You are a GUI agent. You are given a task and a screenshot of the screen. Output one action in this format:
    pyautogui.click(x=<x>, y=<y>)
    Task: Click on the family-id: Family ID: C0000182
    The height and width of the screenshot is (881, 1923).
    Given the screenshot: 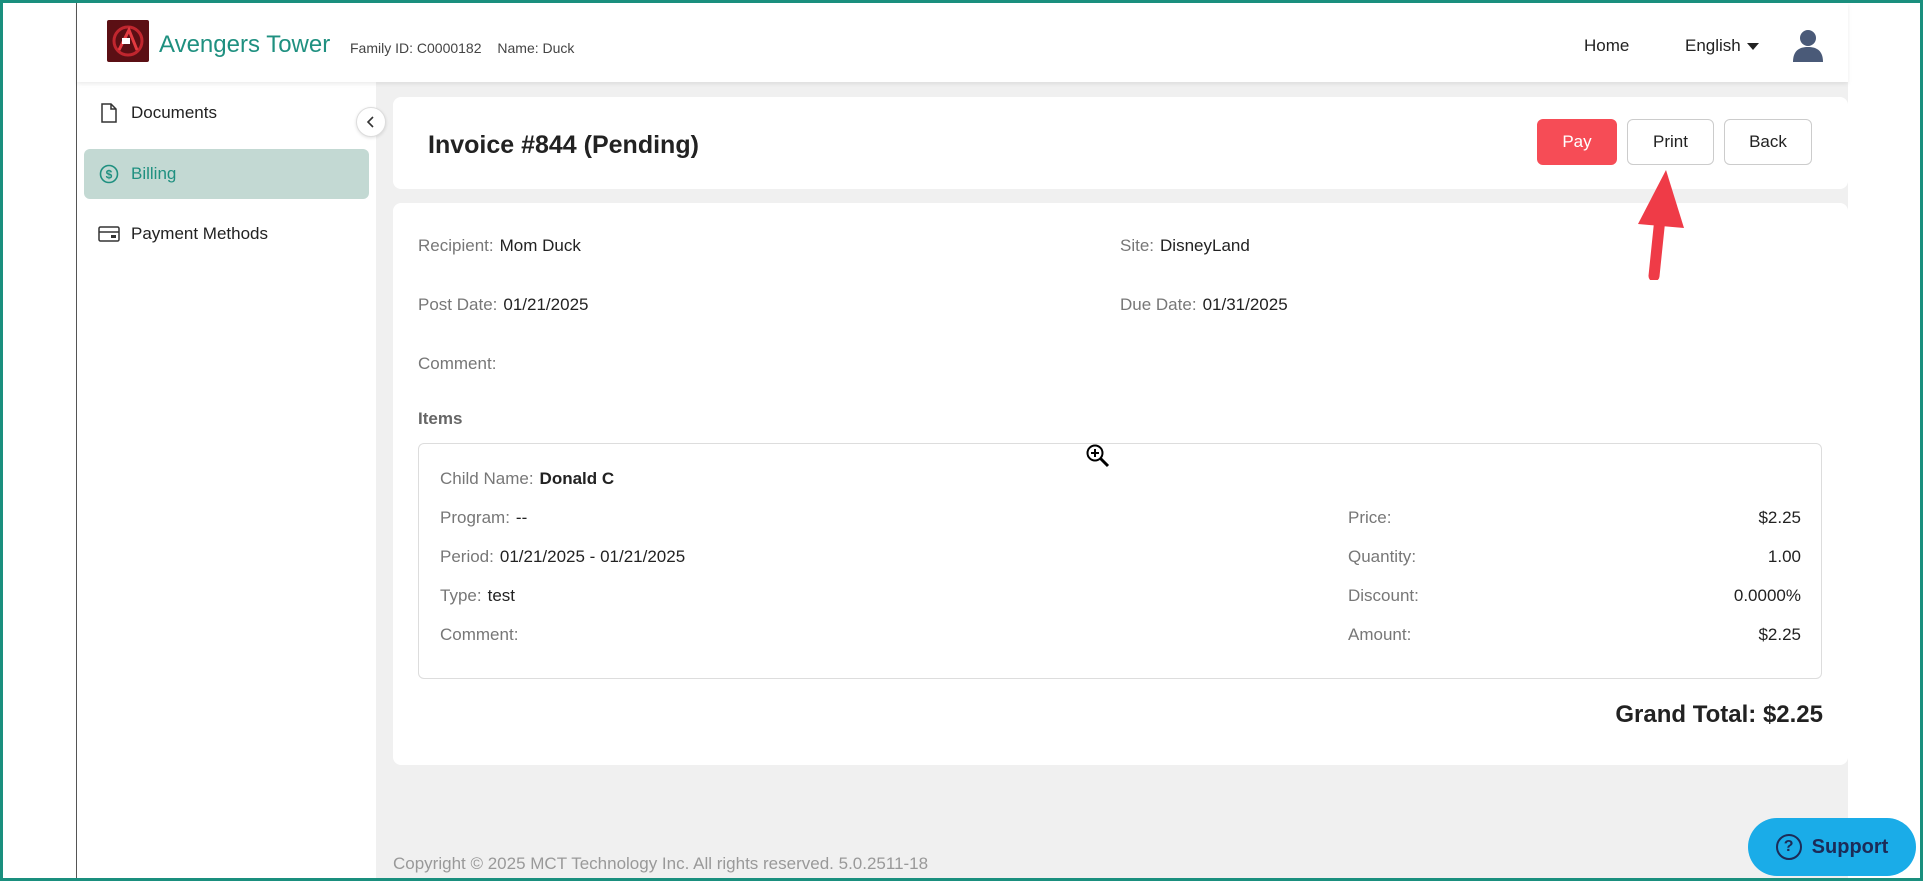 What is the action you would take?
    pyautogui.click(x=416, y=48)
    